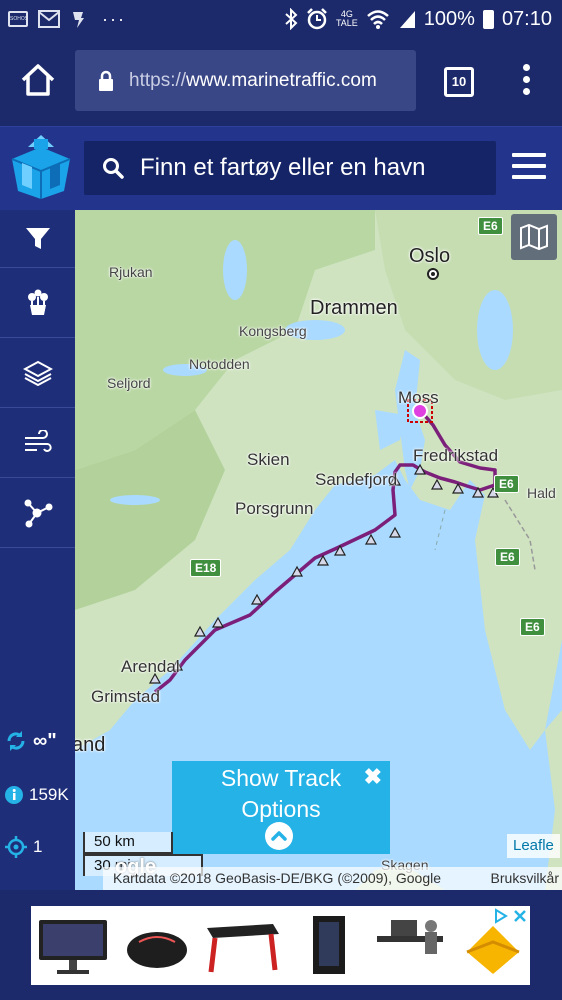  I want to click on road-e6-top: E6, so click(490, 226).